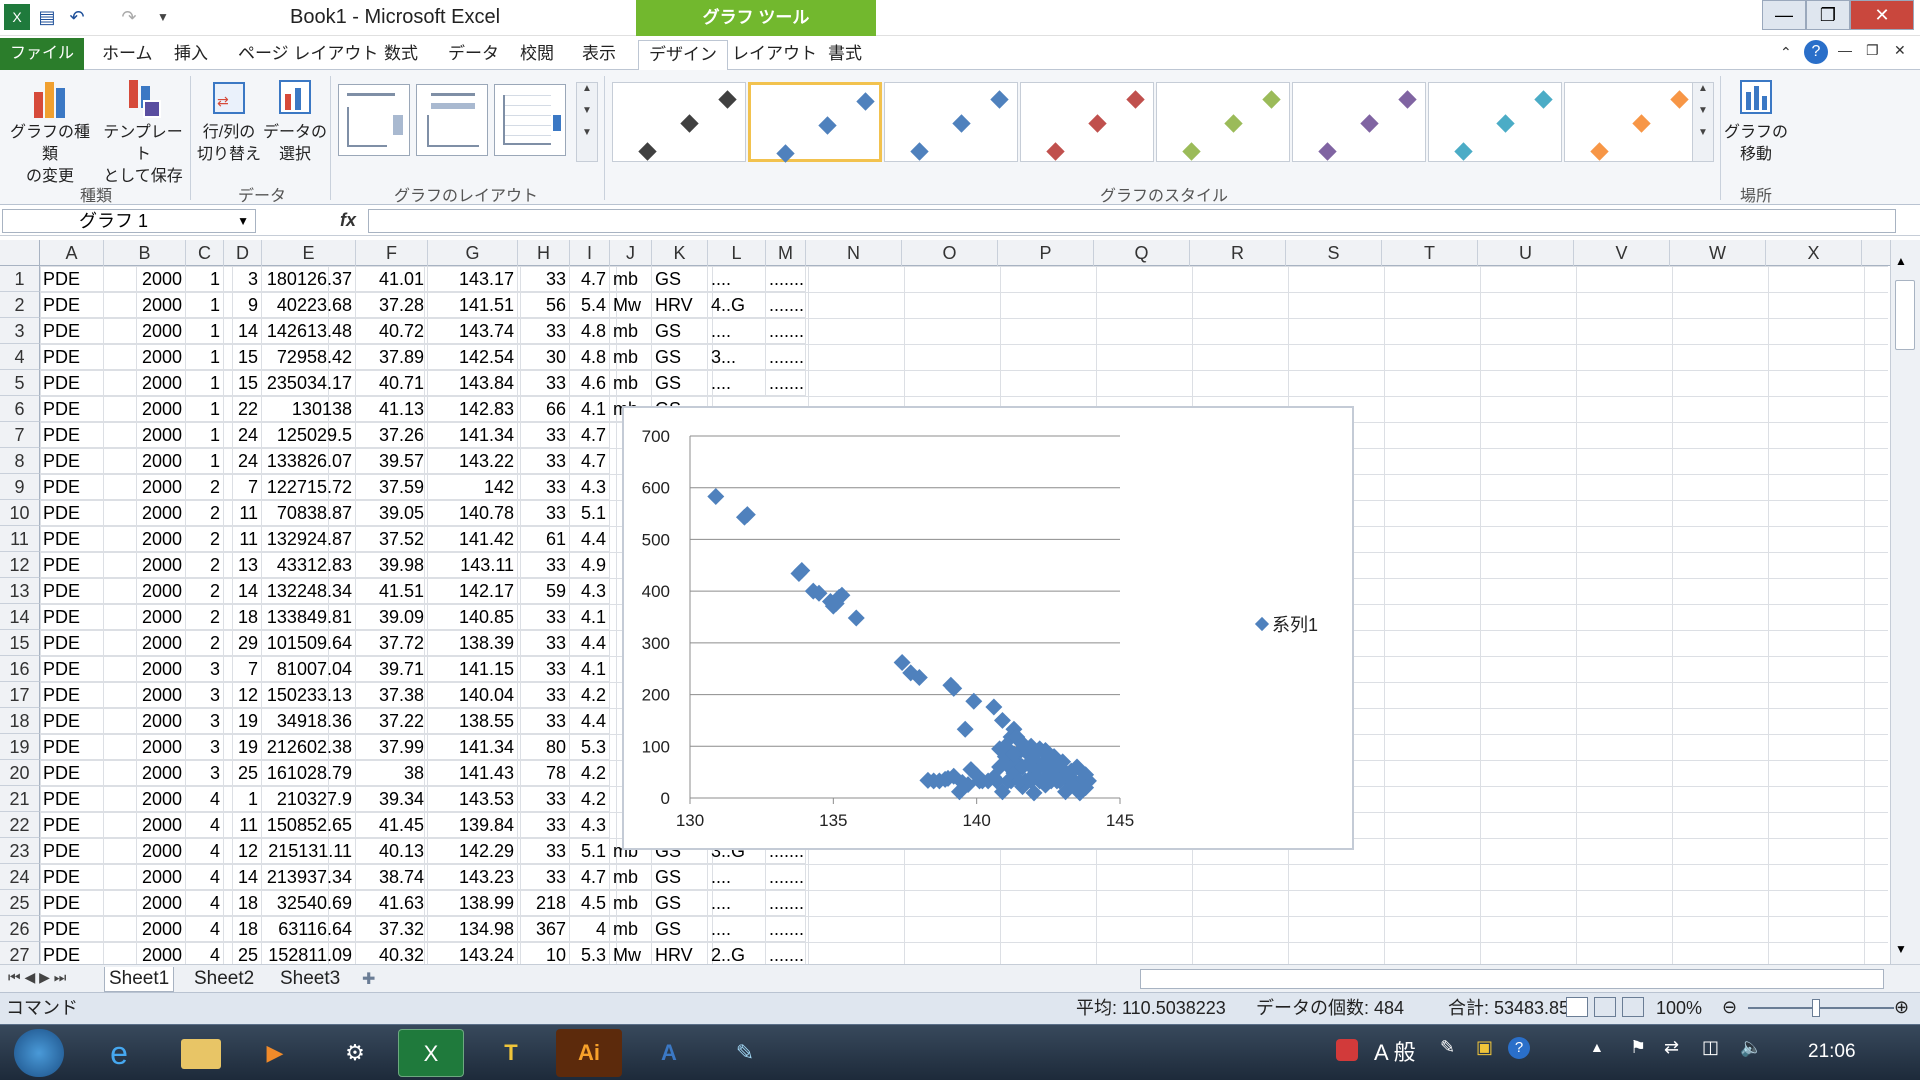  What do you see at coordinates (1347, 1050) in the screenshot?
I see `tray-app-icon` at bounding box center [1347, 1050].